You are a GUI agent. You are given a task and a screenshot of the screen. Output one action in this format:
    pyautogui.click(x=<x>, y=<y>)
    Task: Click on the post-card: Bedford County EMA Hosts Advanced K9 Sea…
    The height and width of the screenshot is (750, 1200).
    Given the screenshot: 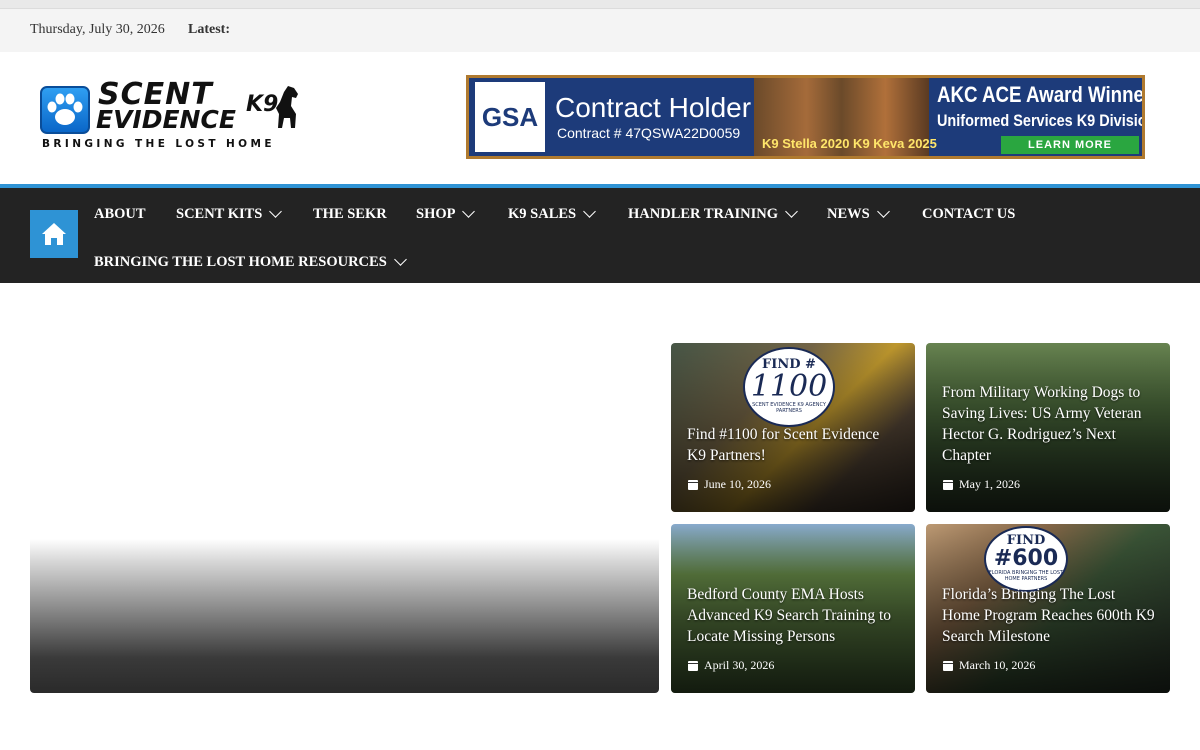 What is the action you would take?
    pyautogui.click(x=793, y=608)
    